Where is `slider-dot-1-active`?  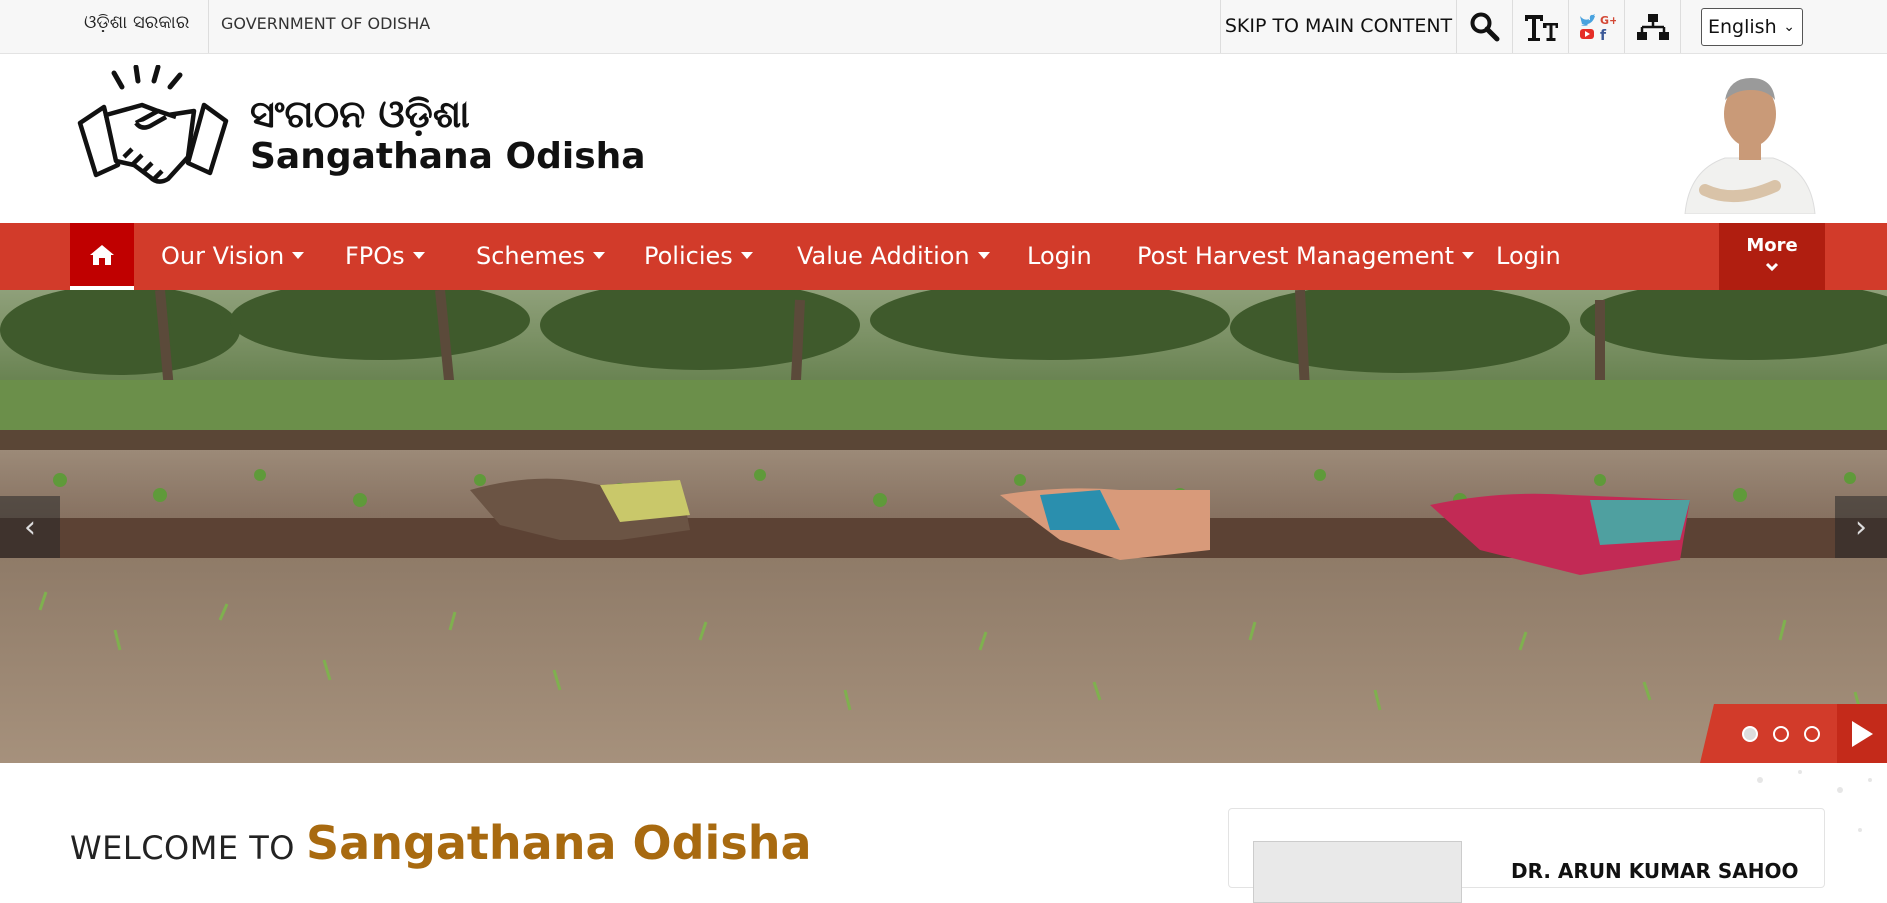 slider-dot-1-active is located at coordinates (1750, 734).